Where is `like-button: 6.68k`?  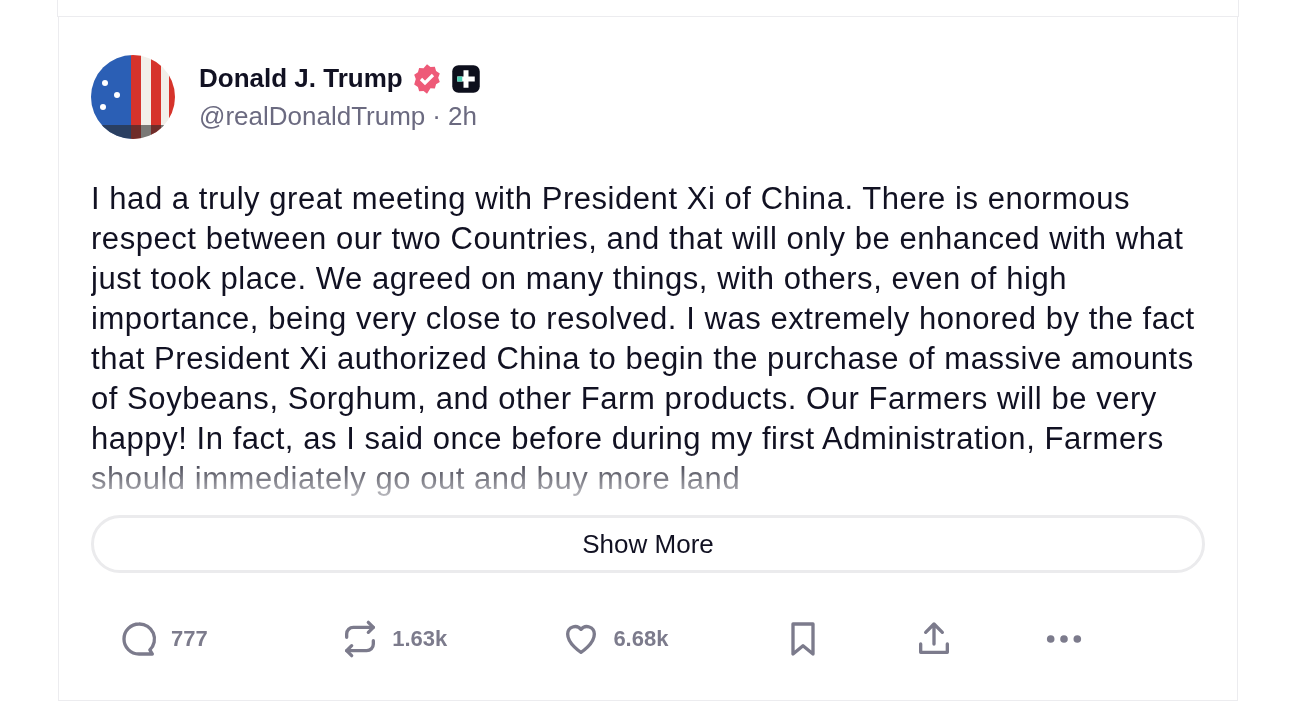
like-button: 6.68k is located at coordinates (626, 639).